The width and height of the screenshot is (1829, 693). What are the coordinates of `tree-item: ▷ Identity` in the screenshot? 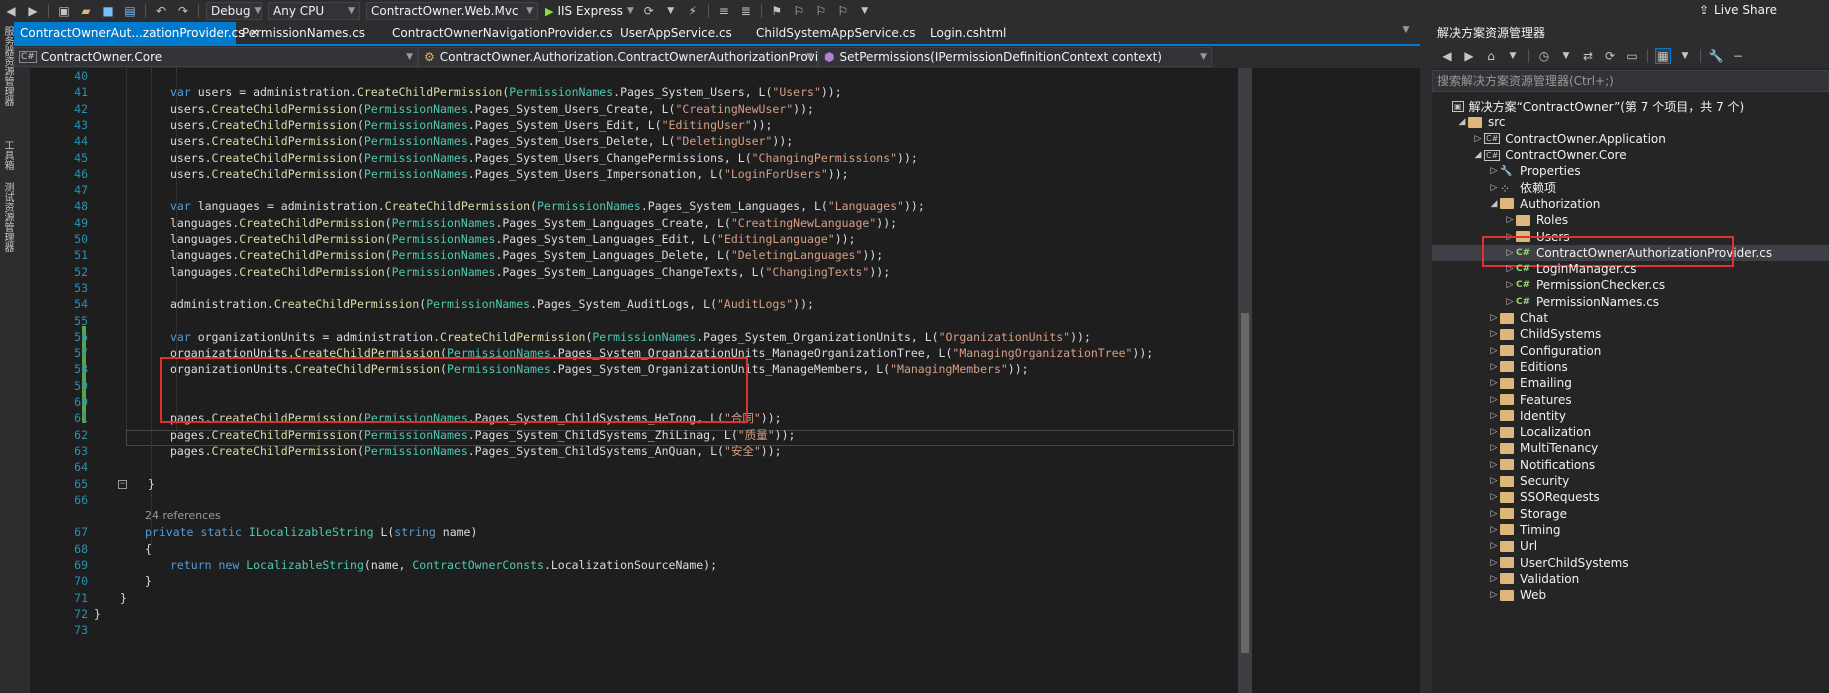 It's located at (1630, 416).